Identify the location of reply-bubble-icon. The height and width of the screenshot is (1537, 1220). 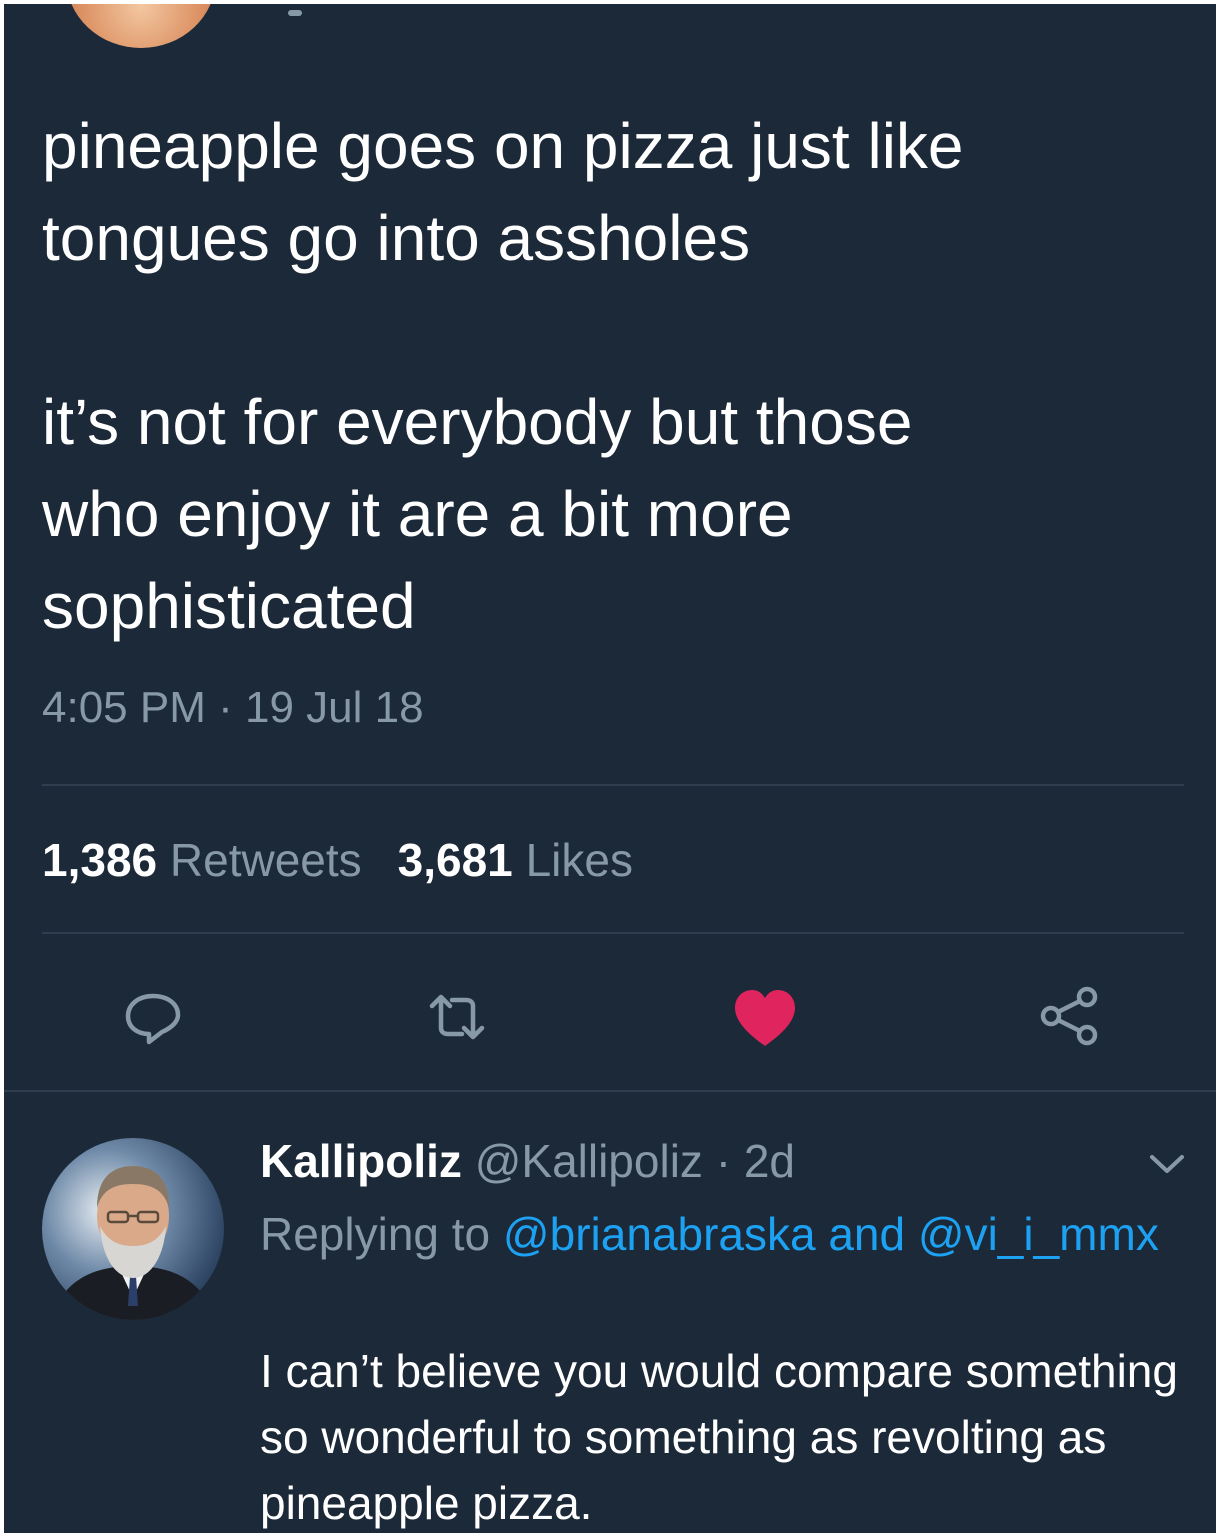
(153, 1019).